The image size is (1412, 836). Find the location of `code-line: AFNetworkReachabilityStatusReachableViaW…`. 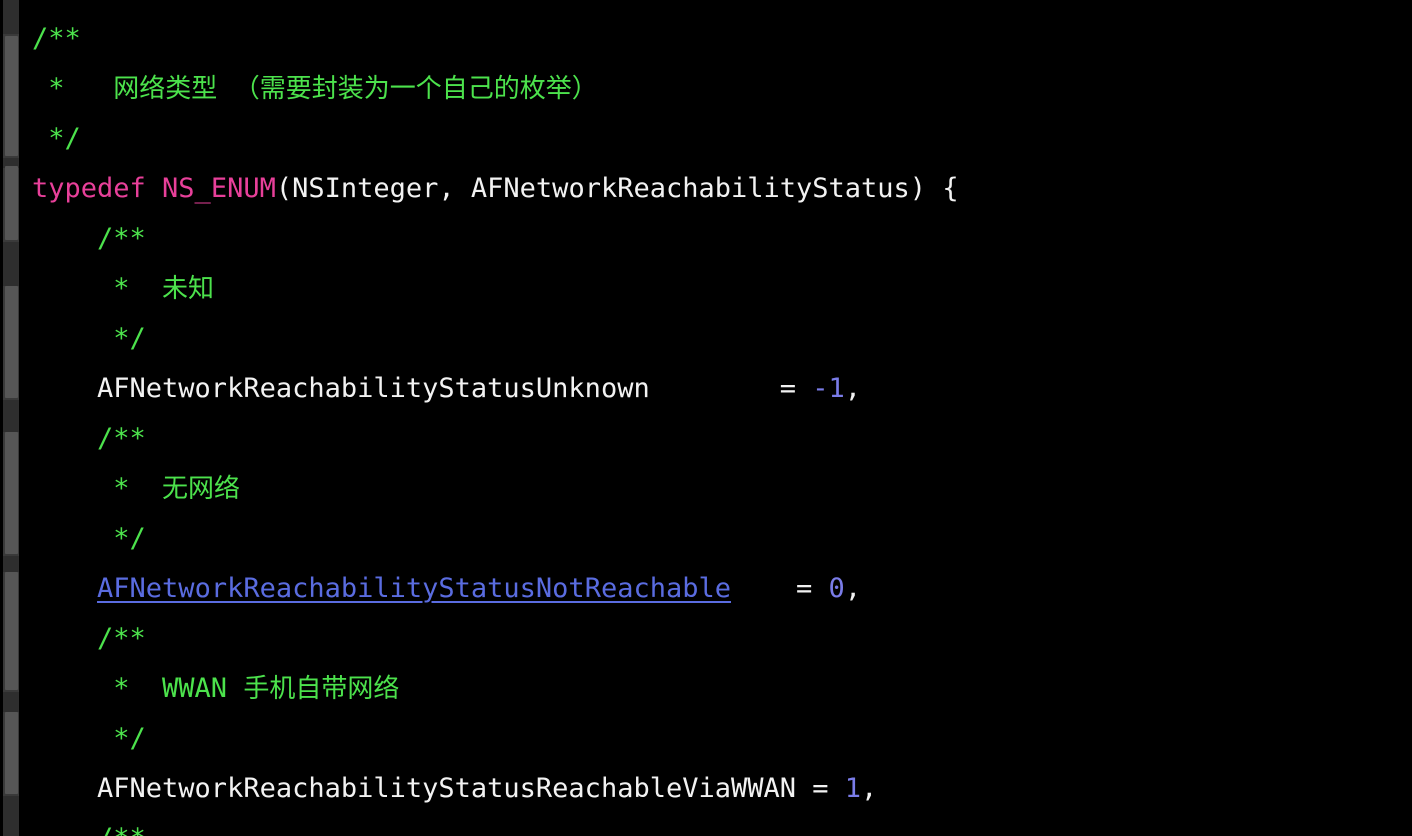

code-line: AFNetworkReachabilityStatusReachableViaW… is located at coordinates (717, 789).